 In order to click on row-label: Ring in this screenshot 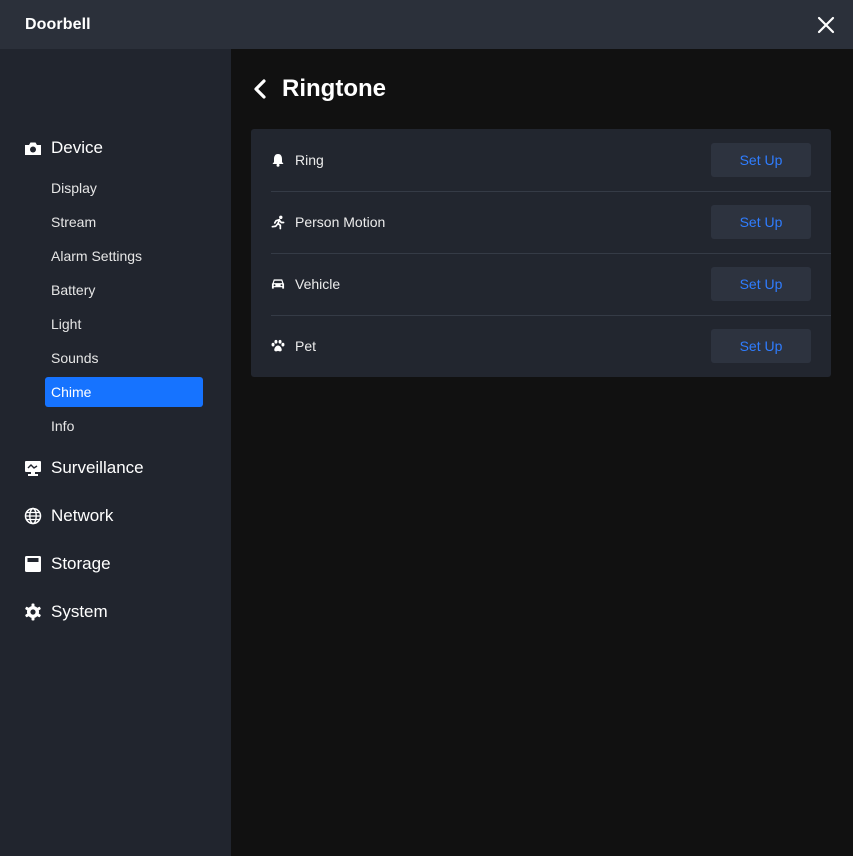, I will do `click(309, 160)`.